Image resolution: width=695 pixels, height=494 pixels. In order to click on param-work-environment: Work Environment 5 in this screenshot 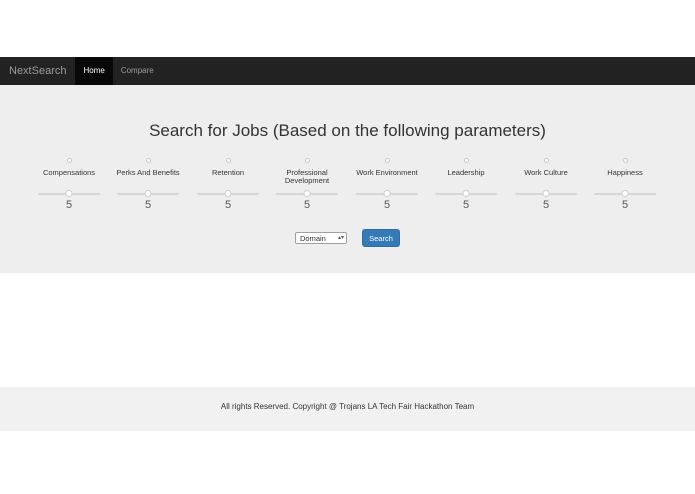, I will do `click(387, 188)`.